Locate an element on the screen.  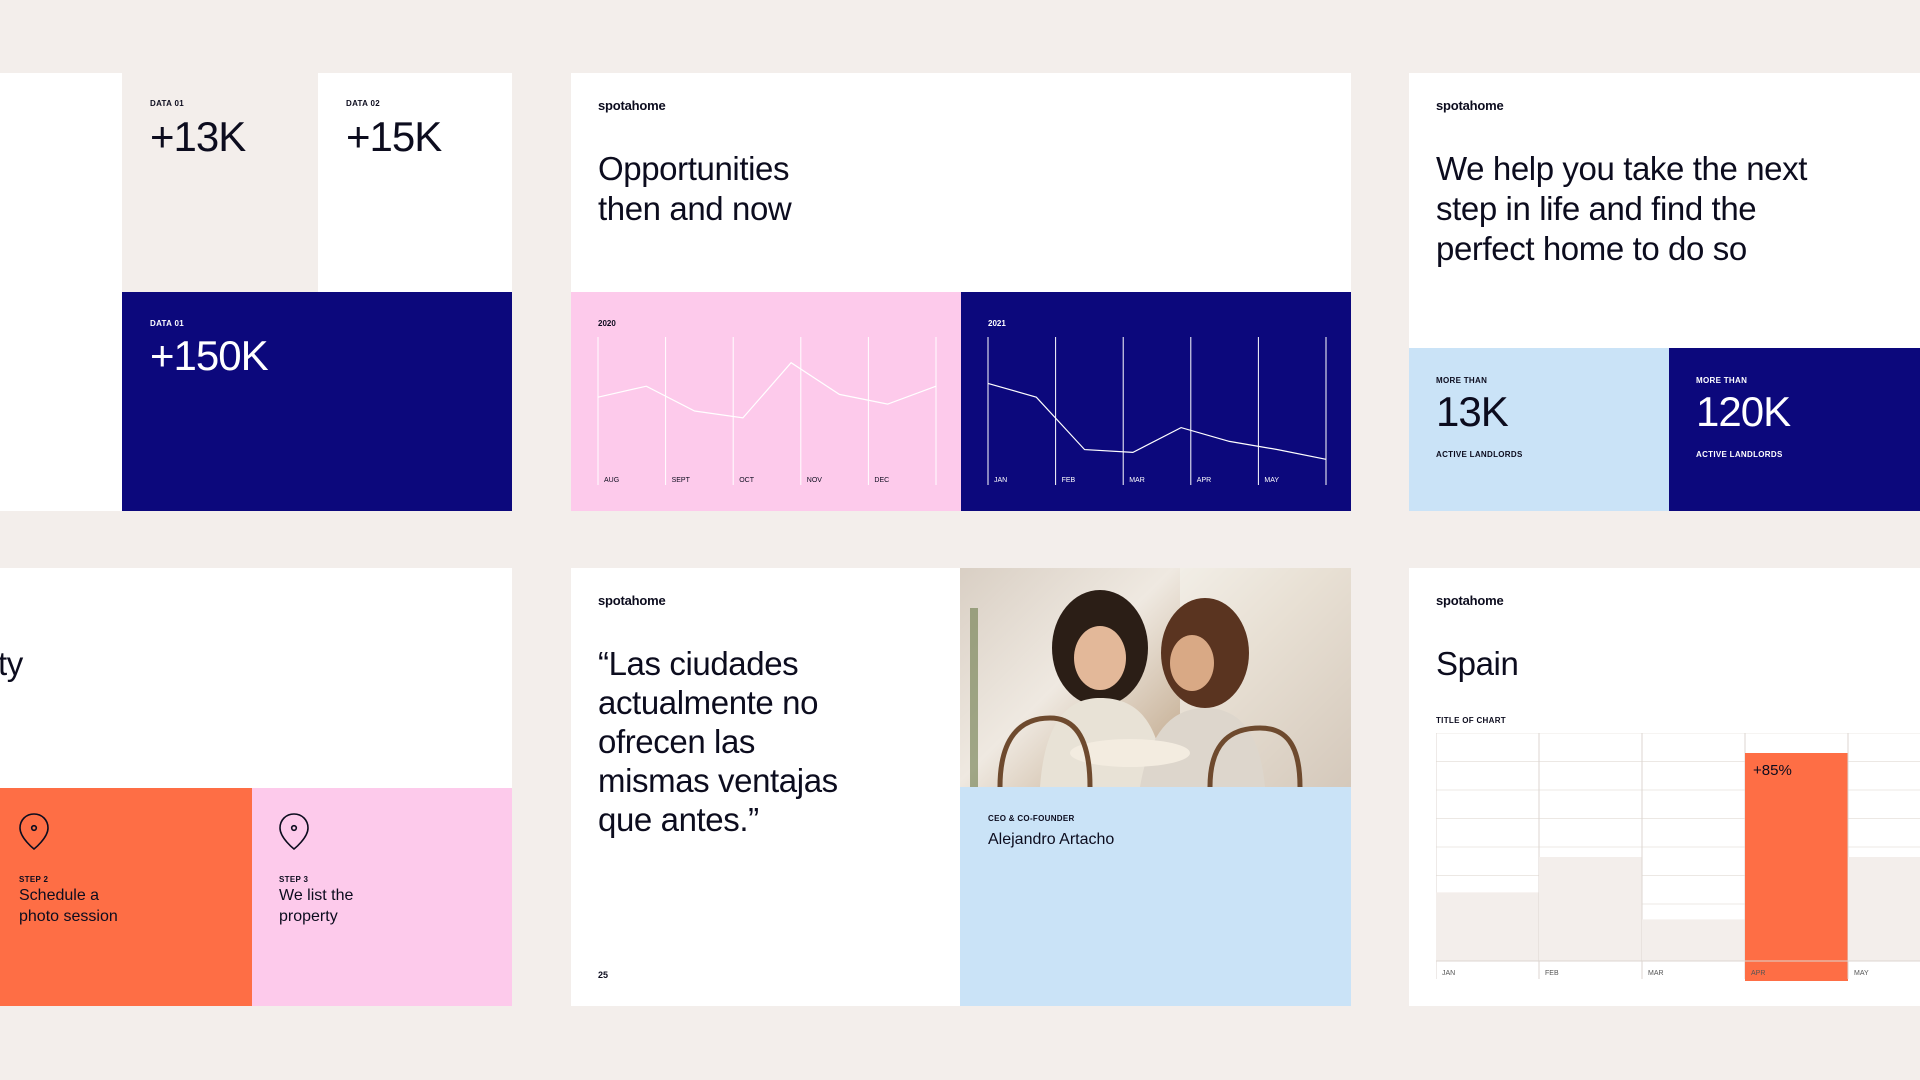
chart-month-label: MAR is located at coordinates (1137, 480).